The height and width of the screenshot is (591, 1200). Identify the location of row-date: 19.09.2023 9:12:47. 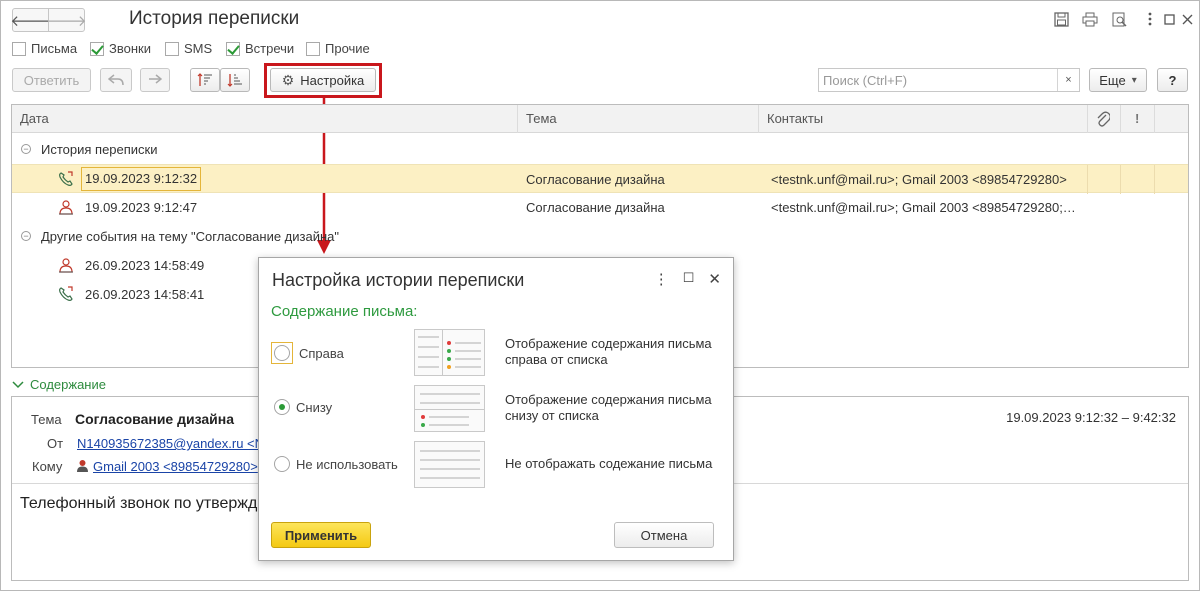
(141, 207).